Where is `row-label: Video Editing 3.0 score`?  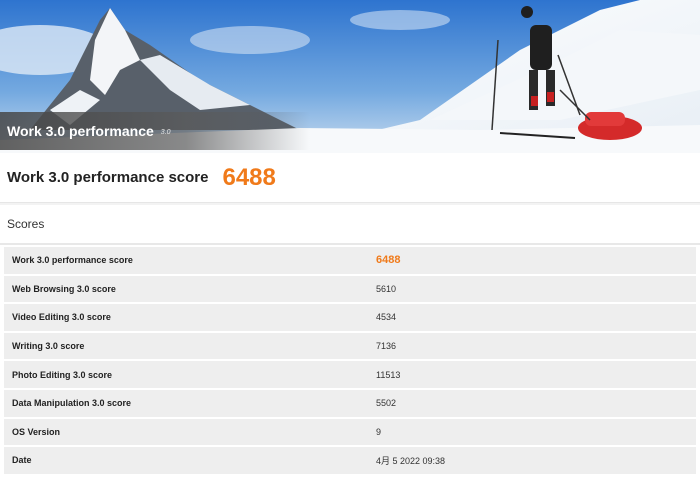 row-label: Video Editing 3.0 score is located at coordinates (61, 317).